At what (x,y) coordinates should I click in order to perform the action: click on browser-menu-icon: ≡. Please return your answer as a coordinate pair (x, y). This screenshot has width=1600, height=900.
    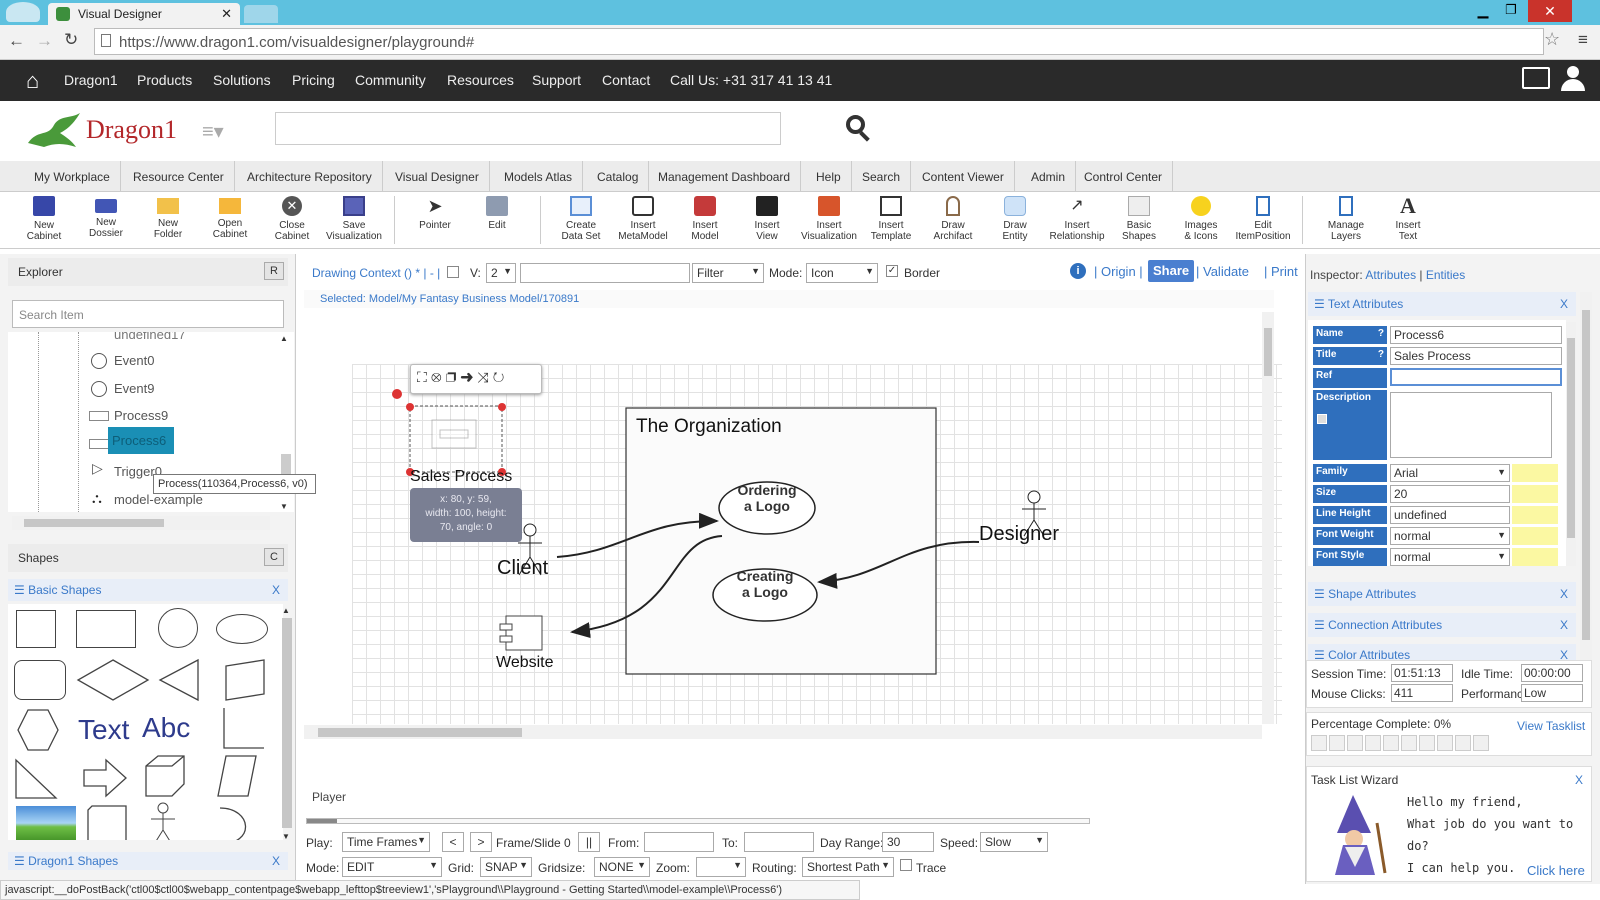
    Looking at the image, I should click on (1583, 40).